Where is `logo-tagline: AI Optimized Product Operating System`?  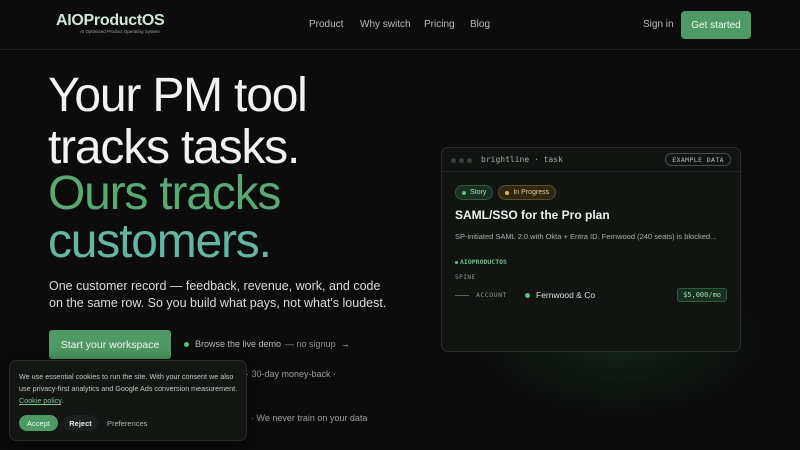
logo-tagline: AI Optimized Product Operating System is located at coordinates (120, 31).